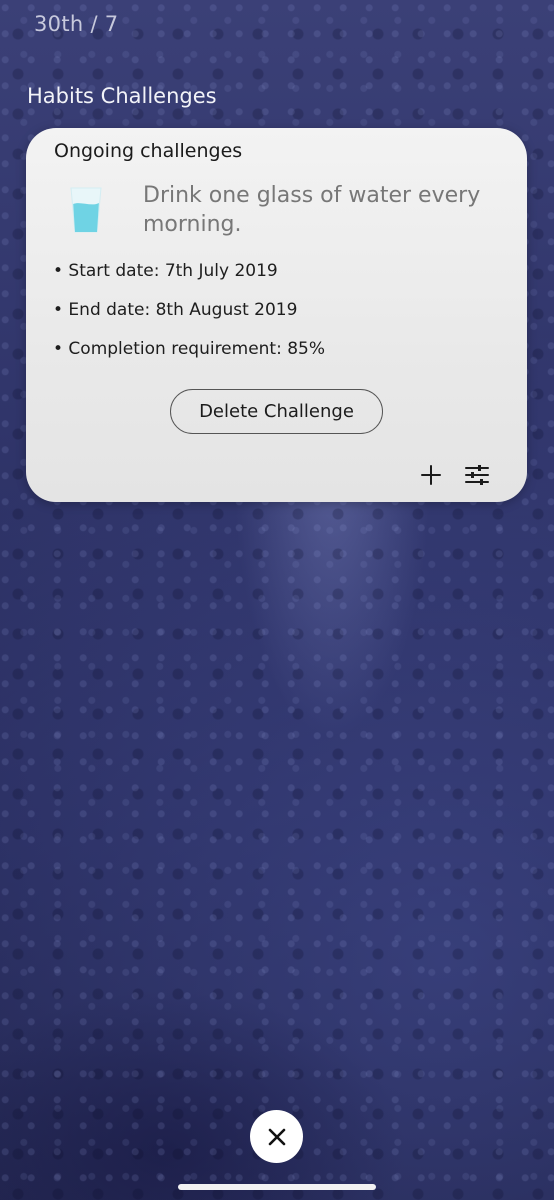 This screenshot has height=1200, width=554. What do you see at coordinates (76, 24) in the screenshot?
I see `date-label: 30th / 7` at bounding box center [76, 24].